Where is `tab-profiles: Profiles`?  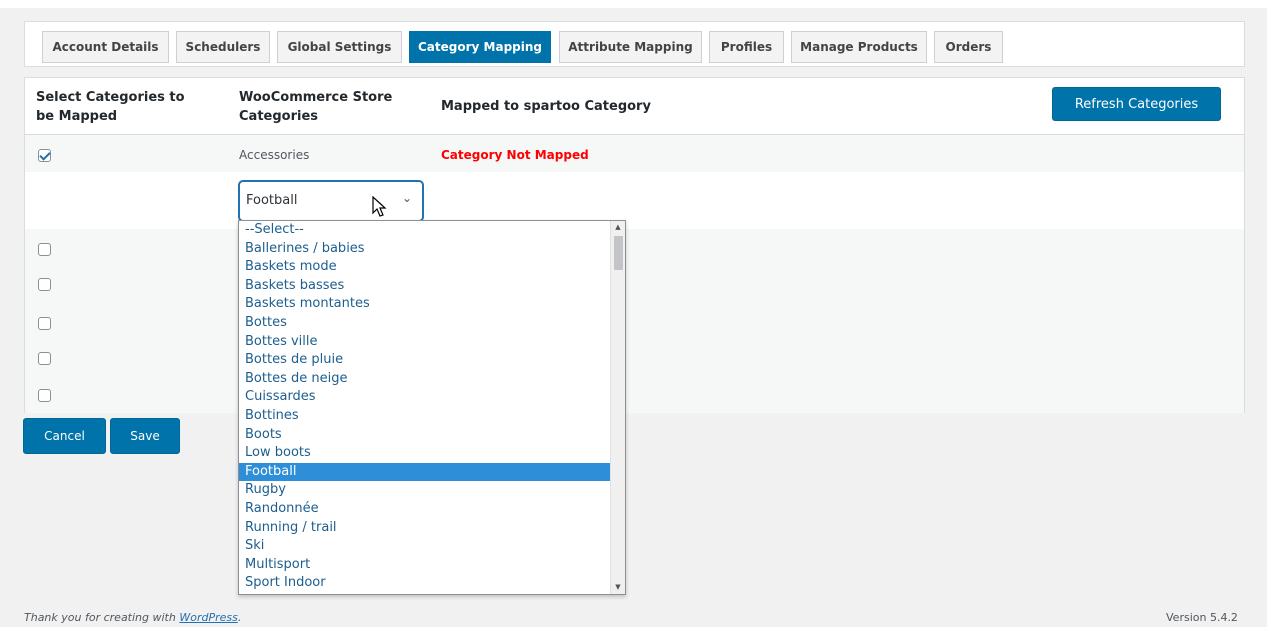
tab-profiles: Profiles is located at coordinates (746, 47).